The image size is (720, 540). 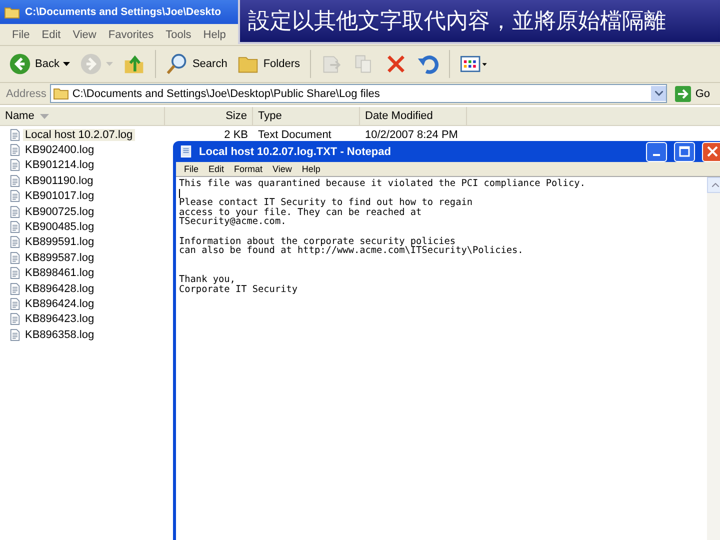 What do you see at coordinates (351, 251) in the screenshot?
I see `text-line: can also be found at http://www.acme.com\ITSecurity\Policies.` at bounding box center [351, 251].